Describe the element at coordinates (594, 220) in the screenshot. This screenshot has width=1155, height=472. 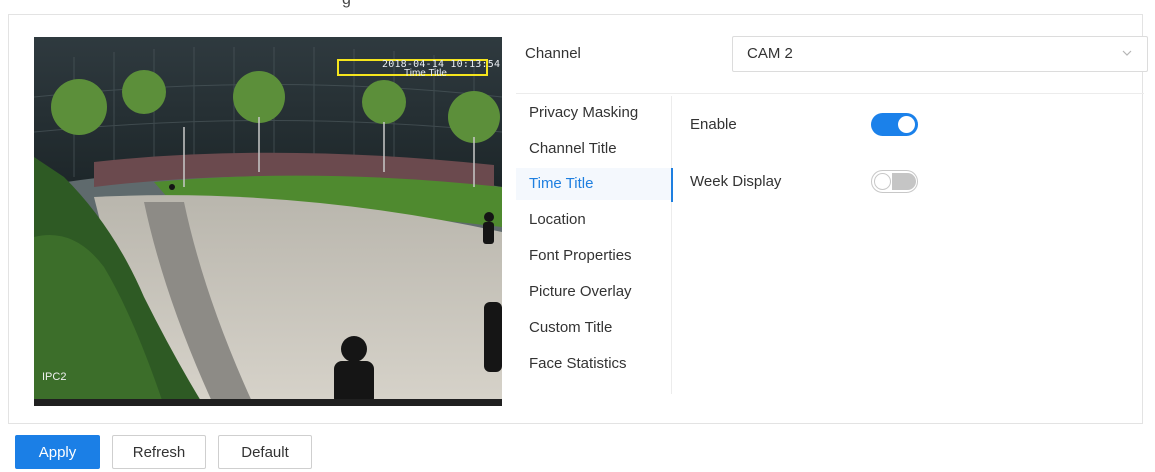
I see `menu-item-location: Location` at that location.